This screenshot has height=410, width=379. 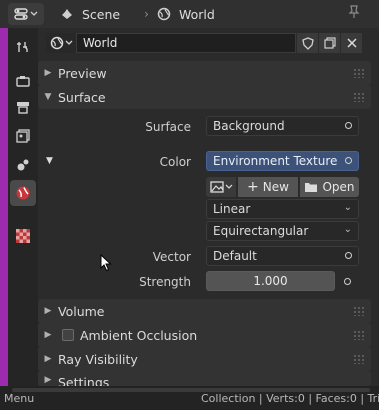 I want to click on folder-icon, so click(x=311, y=187).